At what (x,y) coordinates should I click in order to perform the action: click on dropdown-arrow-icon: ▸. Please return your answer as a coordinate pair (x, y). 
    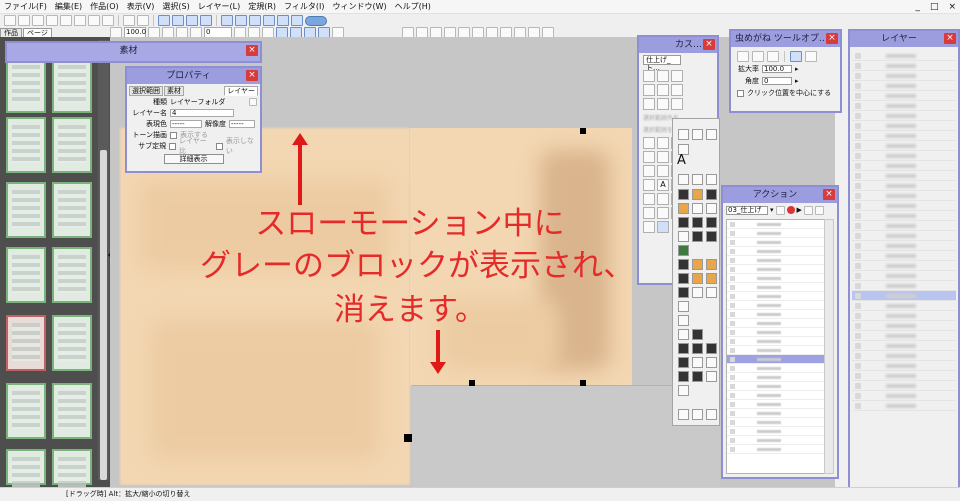
    Looking at the image, I should click on (797, 81).